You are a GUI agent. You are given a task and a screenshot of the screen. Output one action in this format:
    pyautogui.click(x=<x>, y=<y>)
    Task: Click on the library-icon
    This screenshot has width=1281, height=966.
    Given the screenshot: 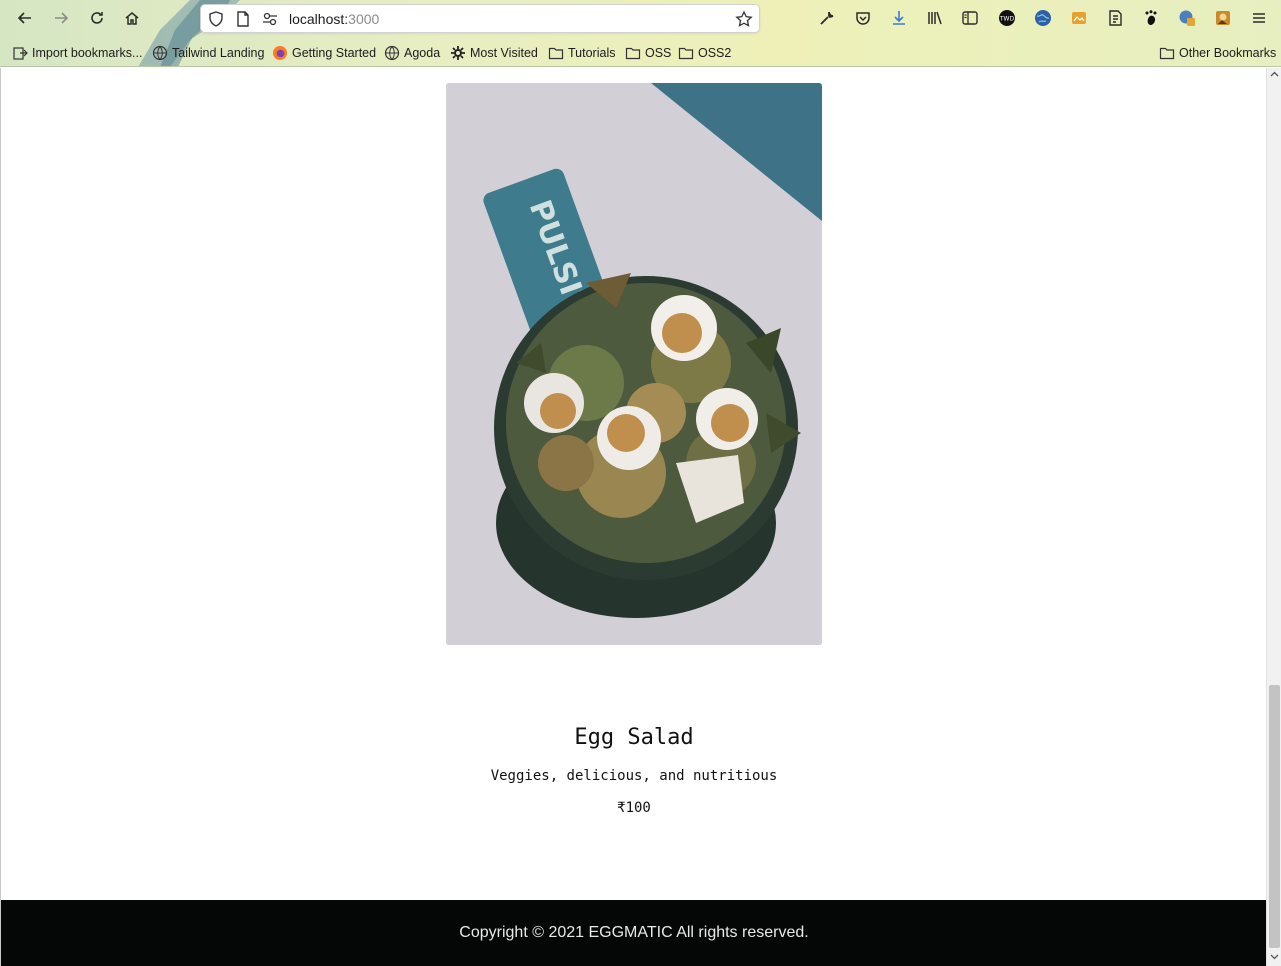 What is the action you would take?
    pyautogui.click(x=935, y=18)
    